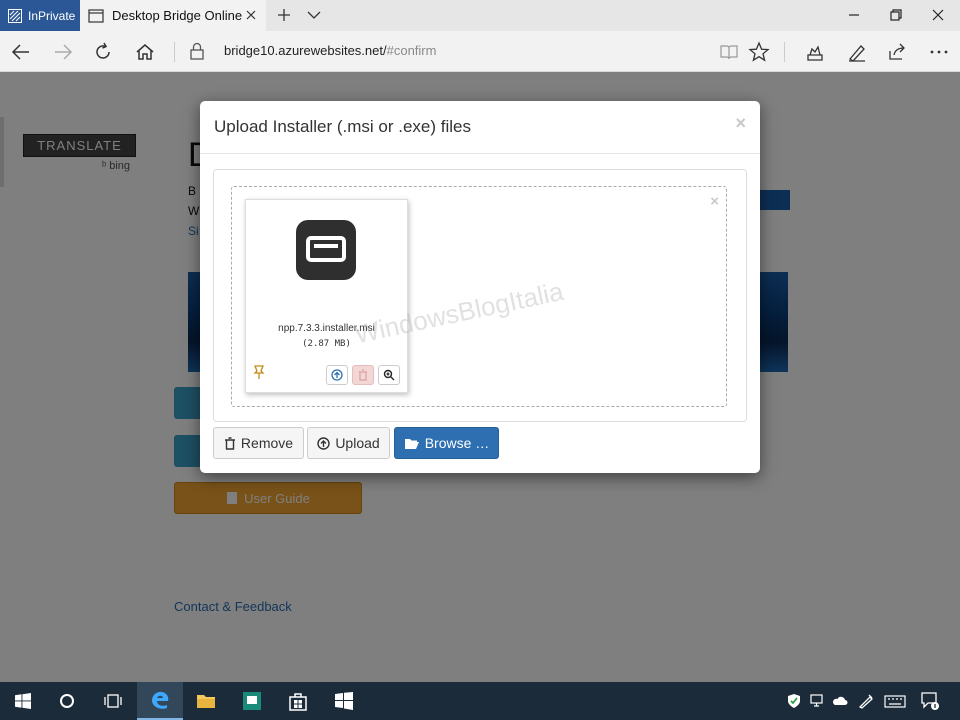 The image size is (960, 720). I want to click on reading-view-icon, so click(729, 52).